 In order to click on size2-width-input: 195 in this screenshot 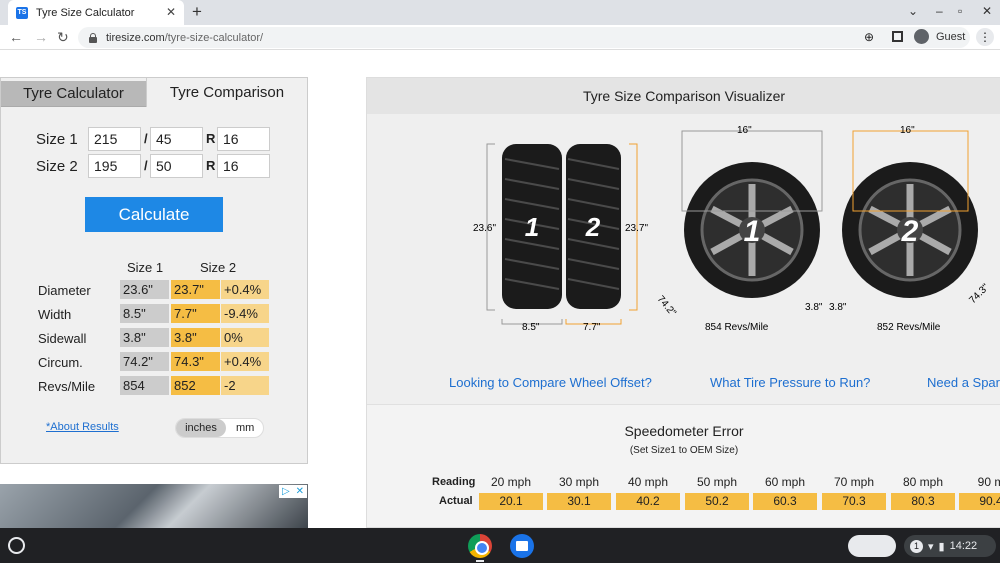, I will do `click(114, 166)`.